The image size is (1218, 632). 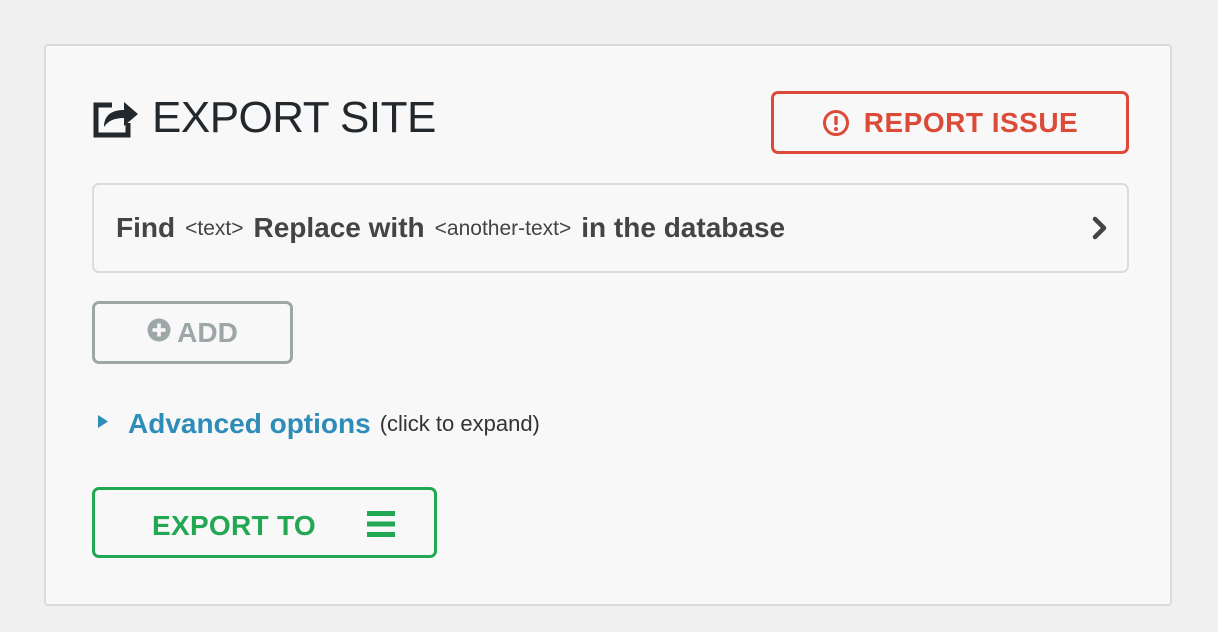 I want to click on advanced-options-hint: (click to expand), so click(x=459, y=423).